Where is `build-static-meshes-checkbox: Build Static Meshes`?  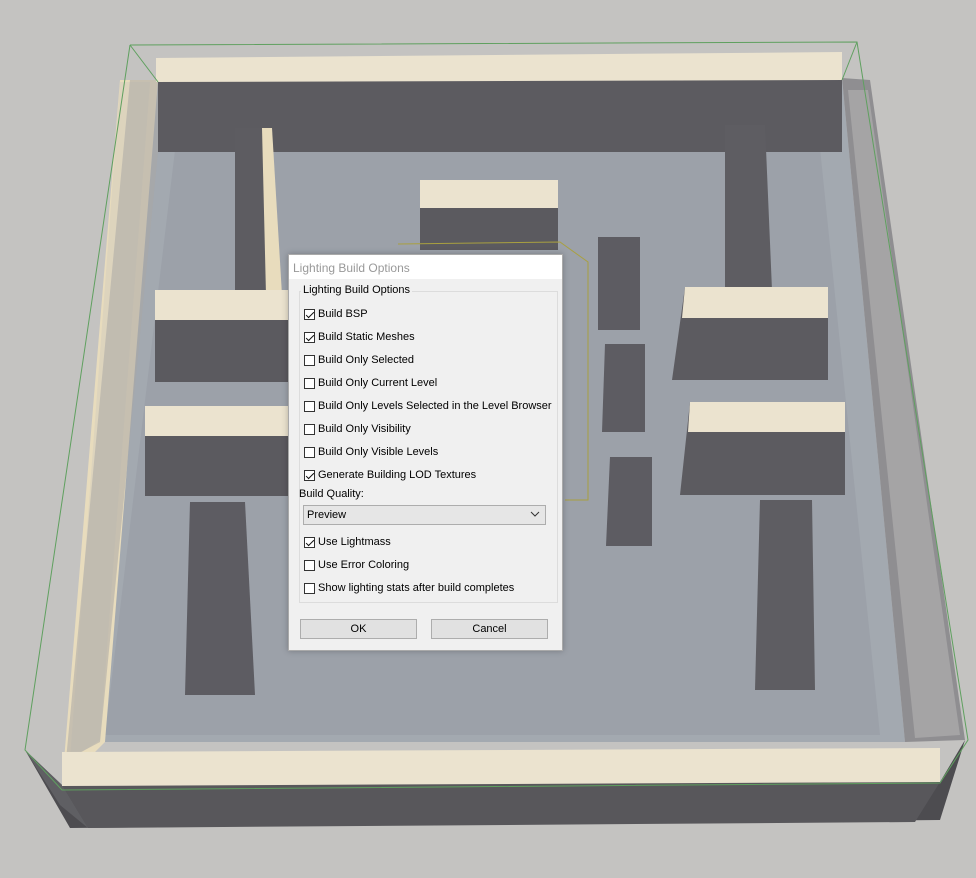 build-static-meshes-checkbox: Build Static Meshes is located at coordinates (359, 337).